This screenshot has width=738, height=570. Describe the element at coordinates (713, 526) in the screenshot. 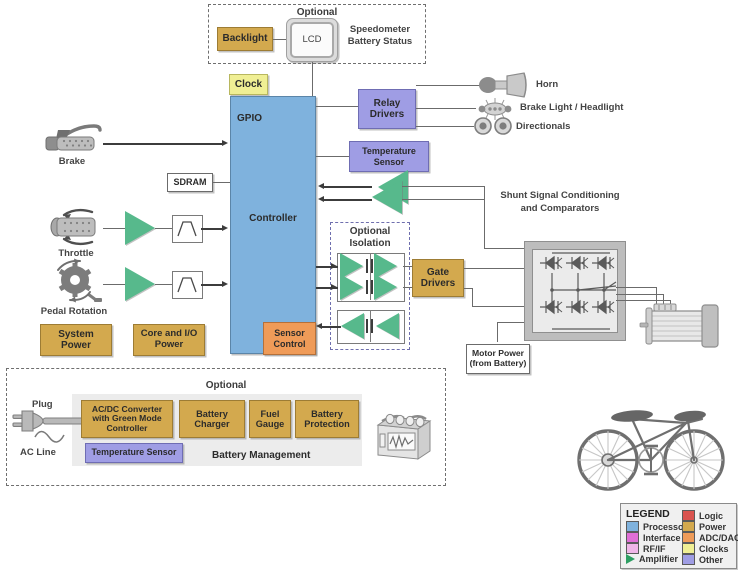

I see `legend-label-power: Power` at that location.